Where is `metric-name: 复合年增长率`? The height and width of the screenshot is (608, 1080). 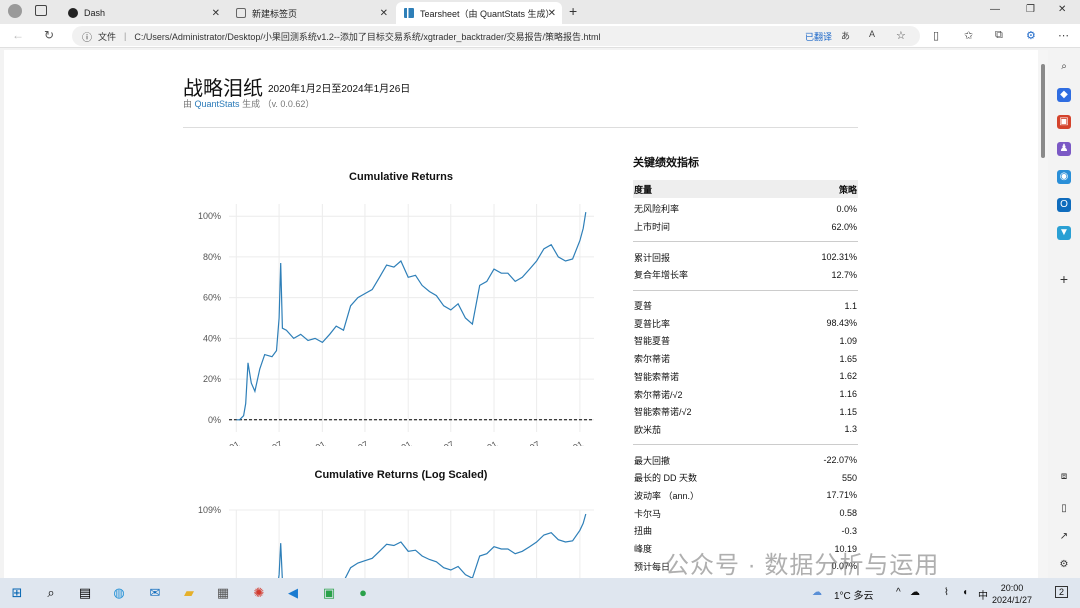
metric-name: 复合年增长率 is located at coordinates (661, 275).